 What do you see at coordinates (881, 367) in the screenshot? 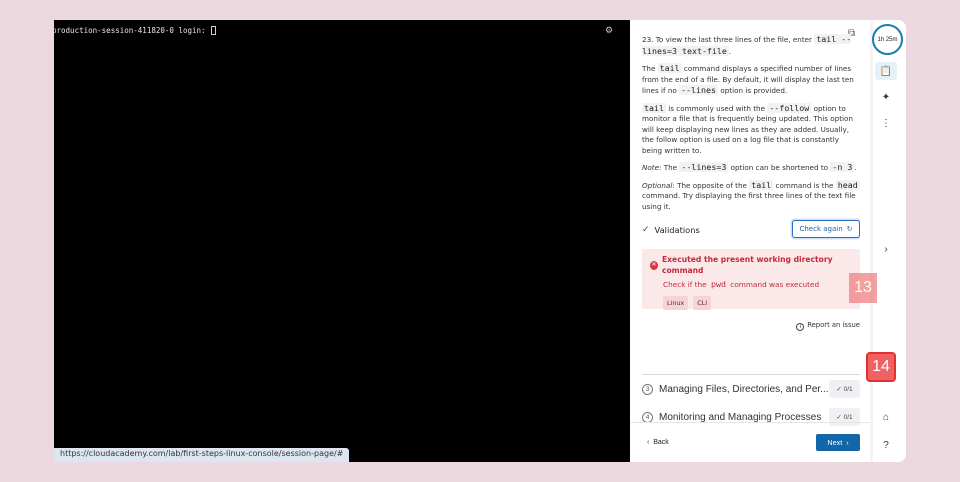
I see `annotation-marker-14: 14` at bounding box center [881, 367].